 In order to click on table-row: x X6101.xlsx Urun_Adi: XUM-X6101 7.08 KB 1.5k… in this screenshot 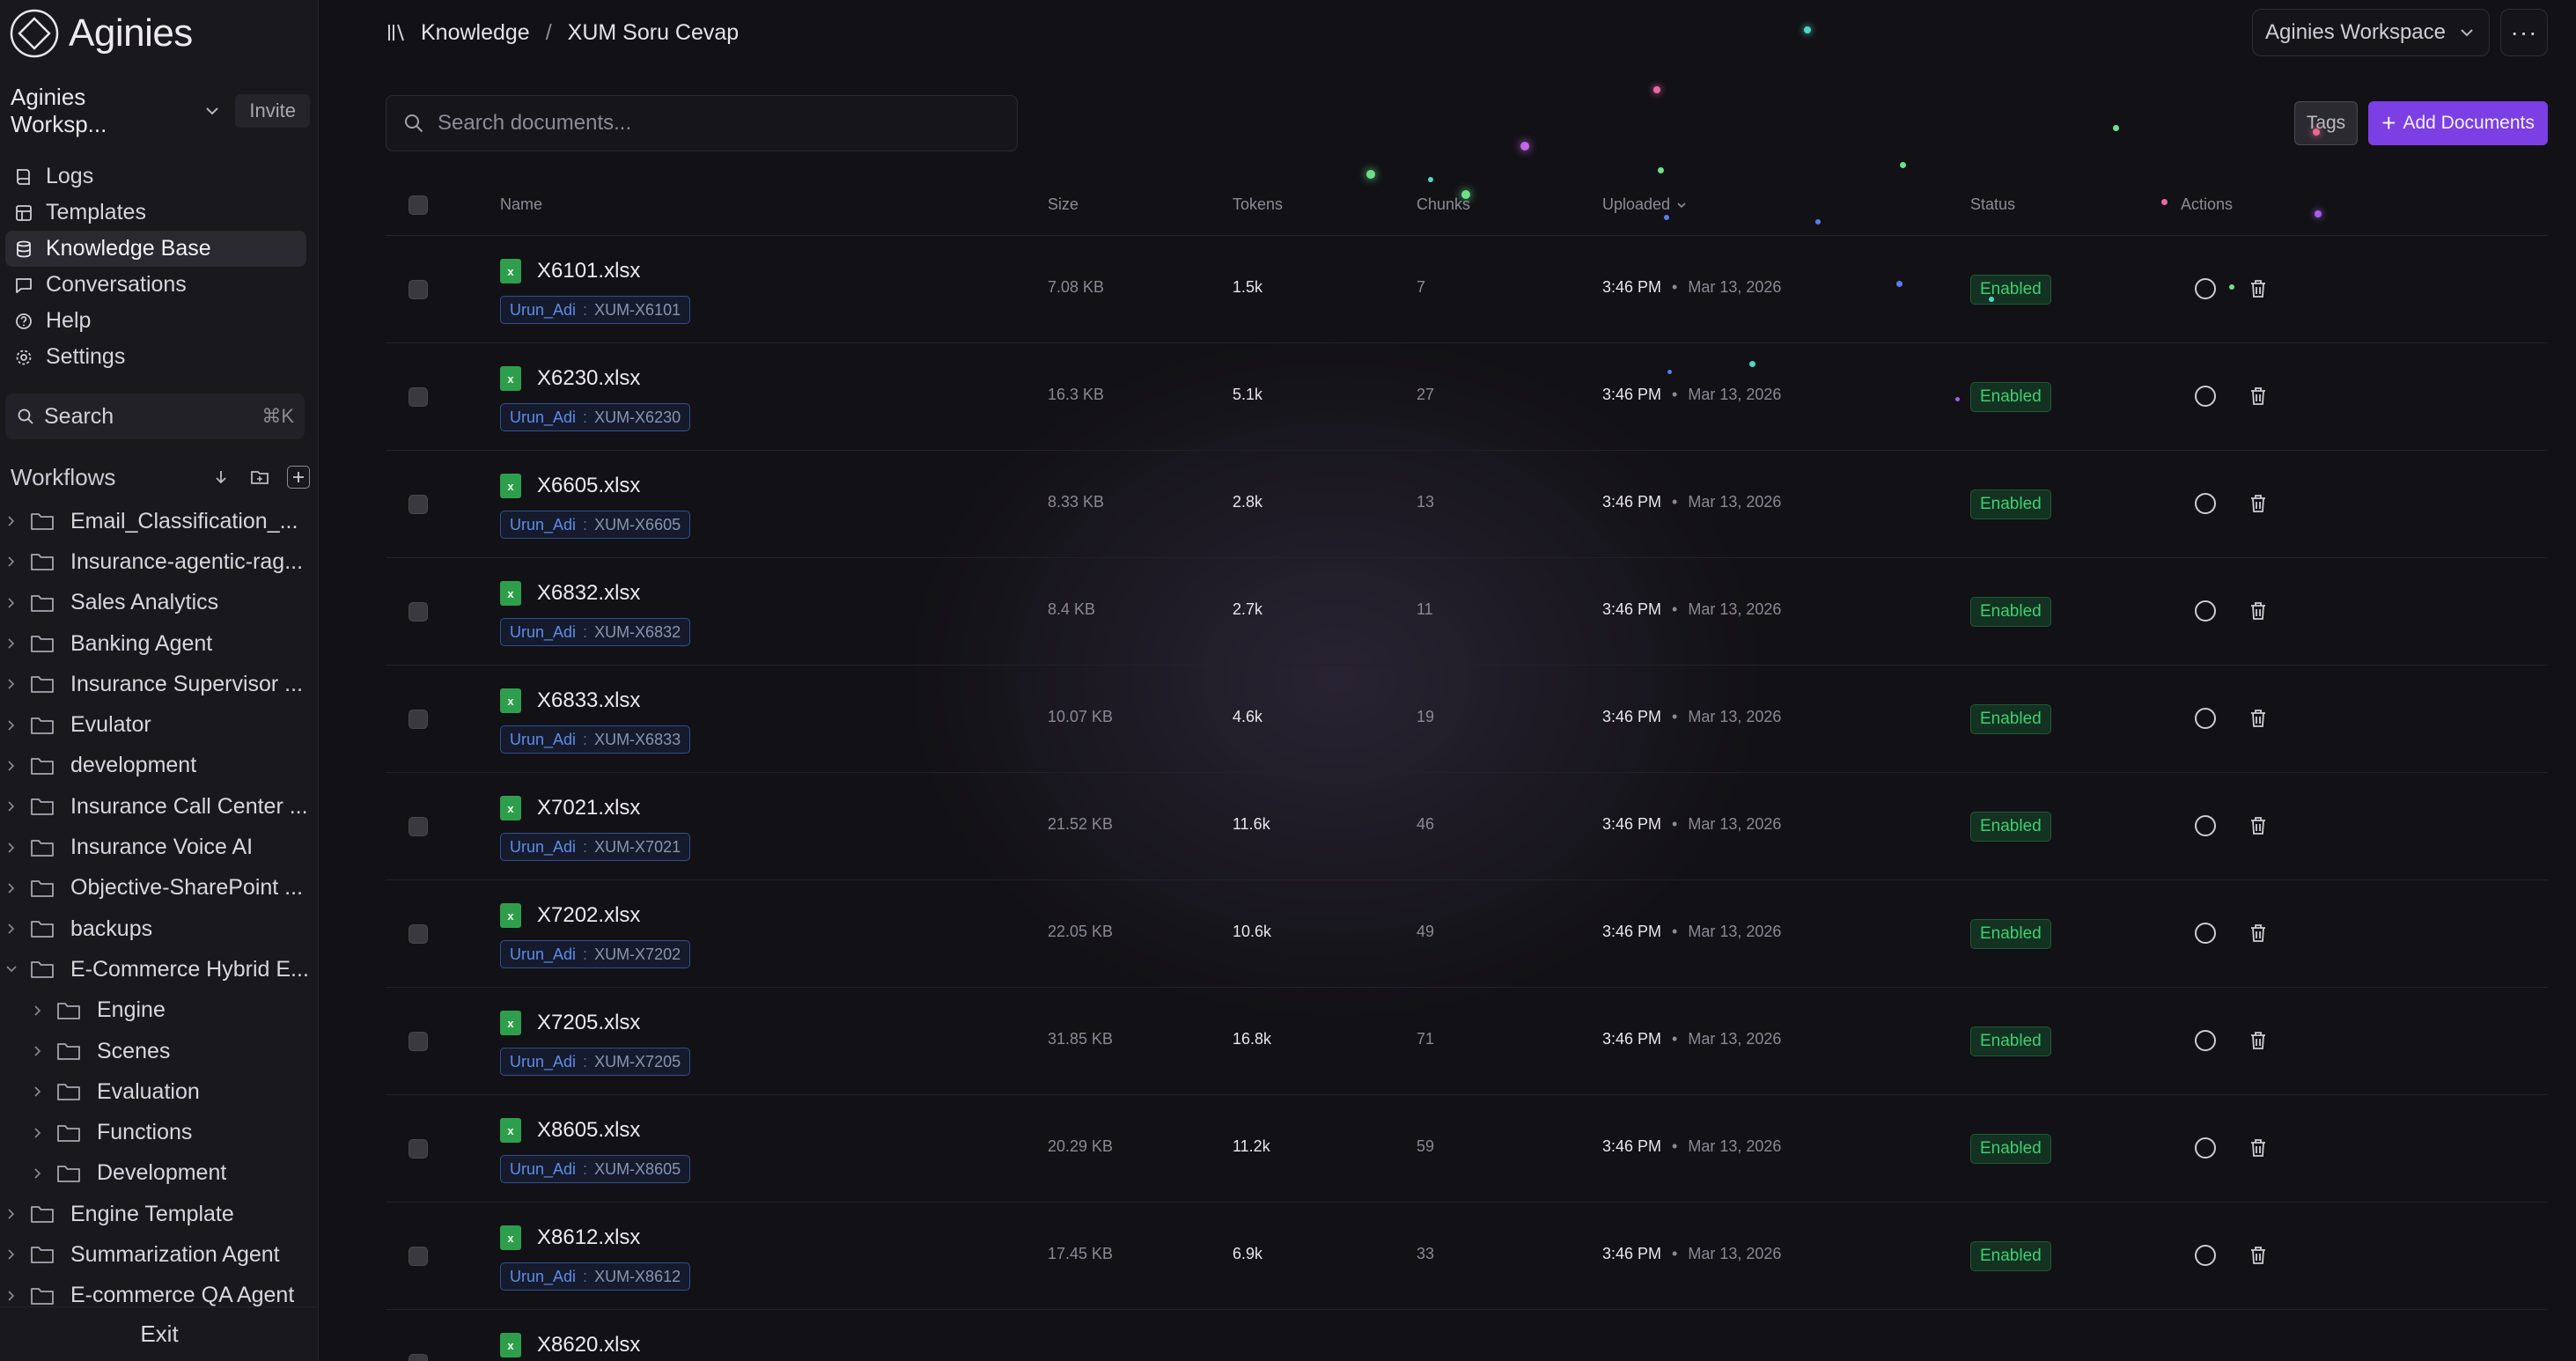, I will do `click(1467, 289)`.